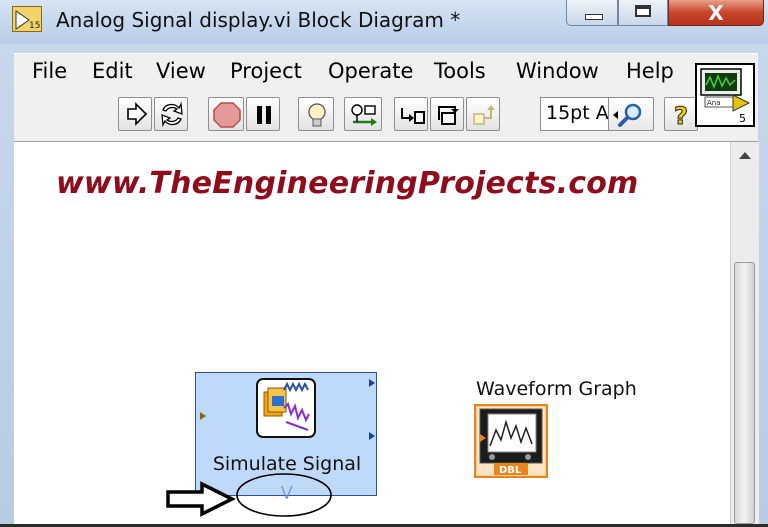 Image resolution: width=768 pixels, height=527 pixels. What do you see at coordinates (557, 71) in the screenshot?
I see `menu-window: Window` at bounding box center [557, 71].